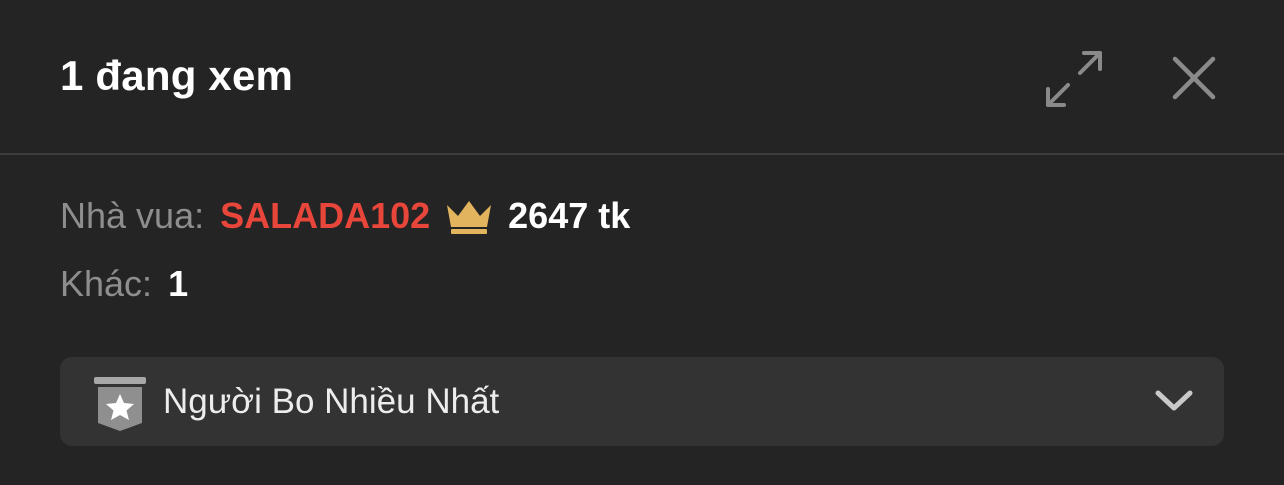 The image size is (1284, 485). Describe the element at coordinates (469, 217) in the screenshot. I see `crown-icon` at that location.